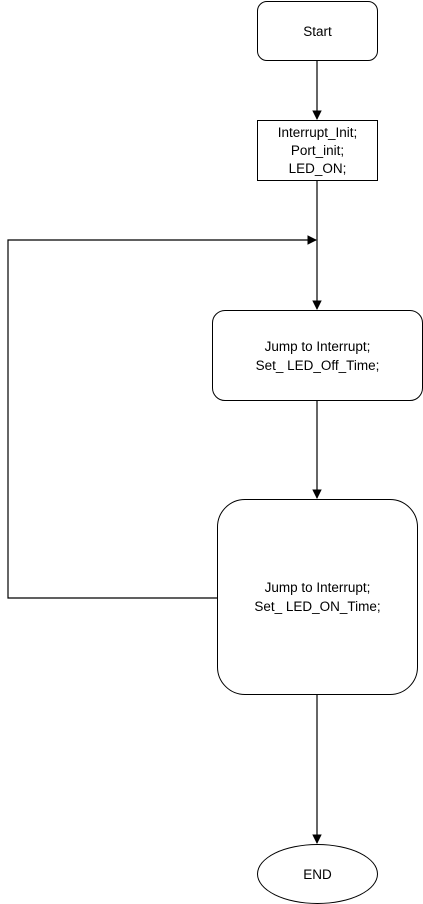  I want to click on start-node: Start, so click(317, 31).